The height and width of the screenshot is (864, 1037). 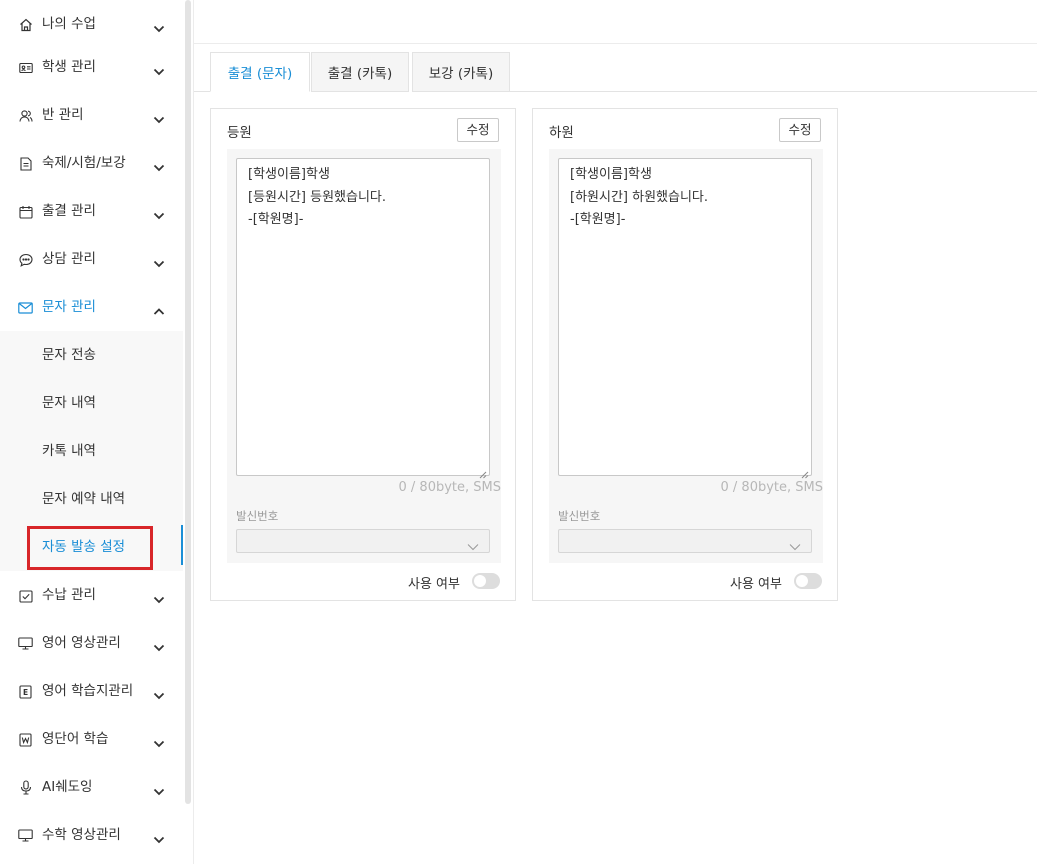 I want to click on tab-label: 출결 (카톡), so click(x=360, y=74).